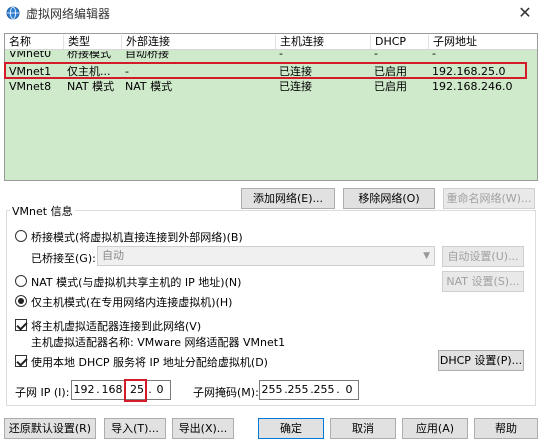 This screenshot has width=542, height=444. What do you see at coordinates (68, 14) in the screenshot?
I see `window-title: 虚拟网络编辑器` at bounding box center [68, 14].